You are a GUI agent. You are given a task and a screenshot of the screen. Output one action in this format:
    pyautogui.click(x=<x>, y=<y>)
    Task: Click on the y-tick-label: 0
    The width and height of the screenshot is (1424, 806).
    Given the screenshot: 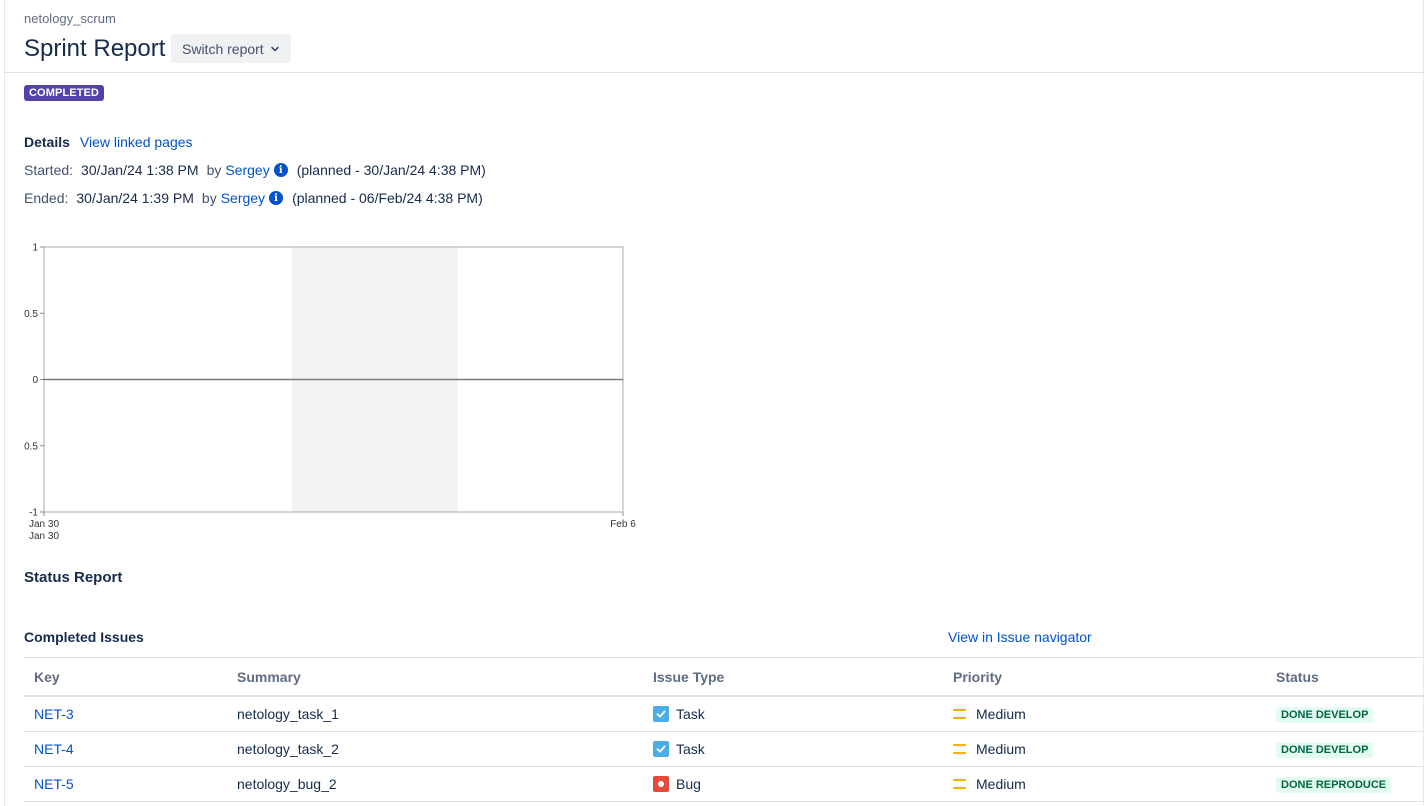 What is the action you would take?
    pyautogui.click(x=35, y=380)
    